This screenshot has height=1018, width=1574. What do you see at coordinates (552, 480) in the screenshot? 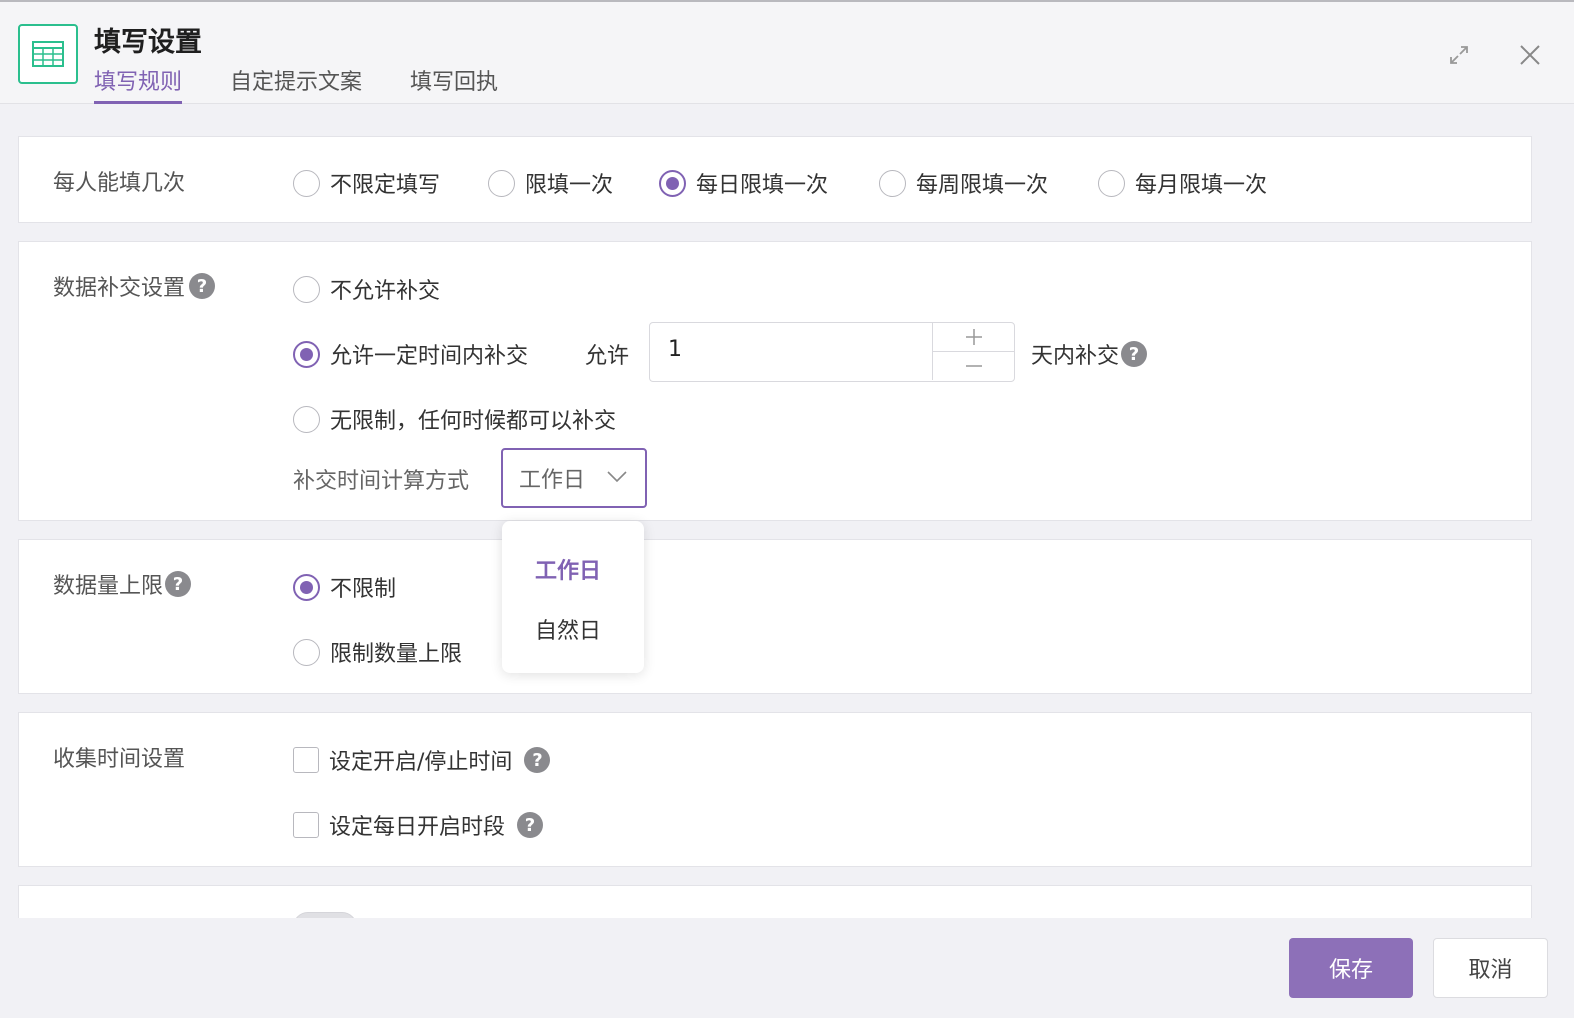
I see `select-value: 工作日` at bounding box center [552, 480].